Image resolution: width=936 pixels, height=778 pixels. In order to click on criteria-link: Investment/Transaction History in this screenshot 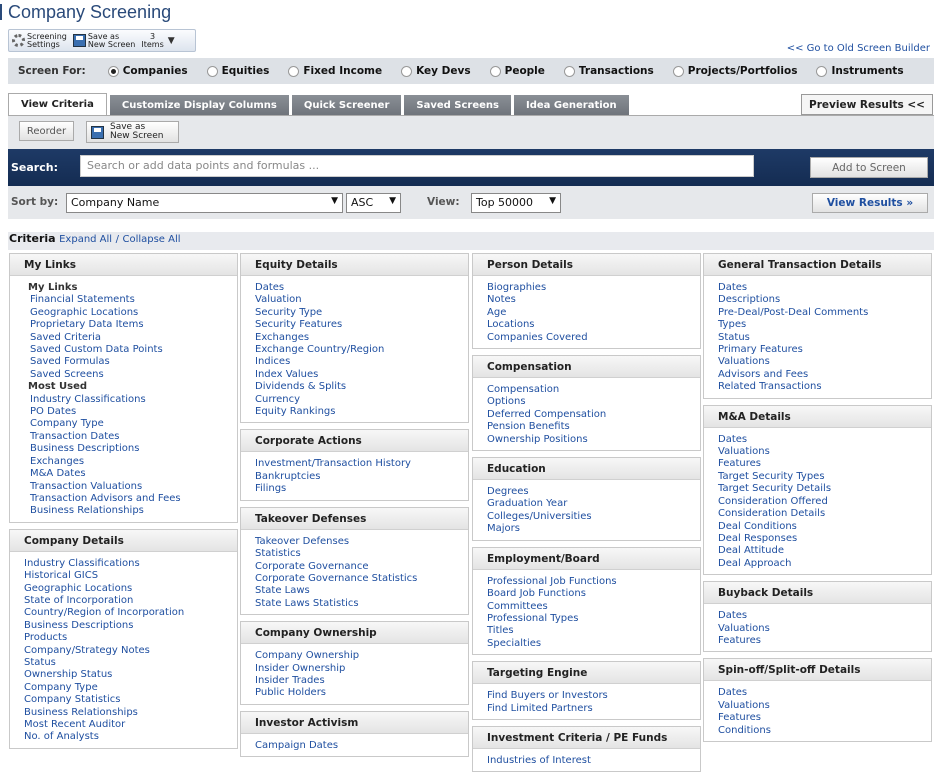, I will do `click(361, 464)`.